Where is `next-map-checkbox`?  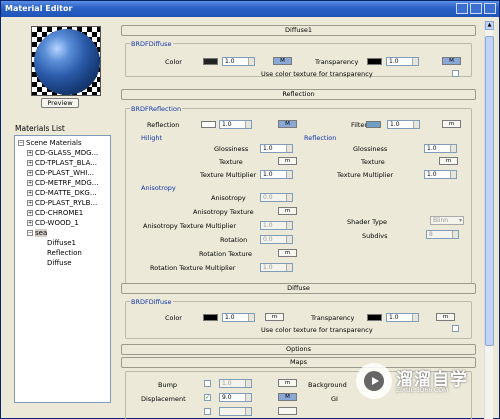
next-map-checkbox is located at coordinates (207, 411).